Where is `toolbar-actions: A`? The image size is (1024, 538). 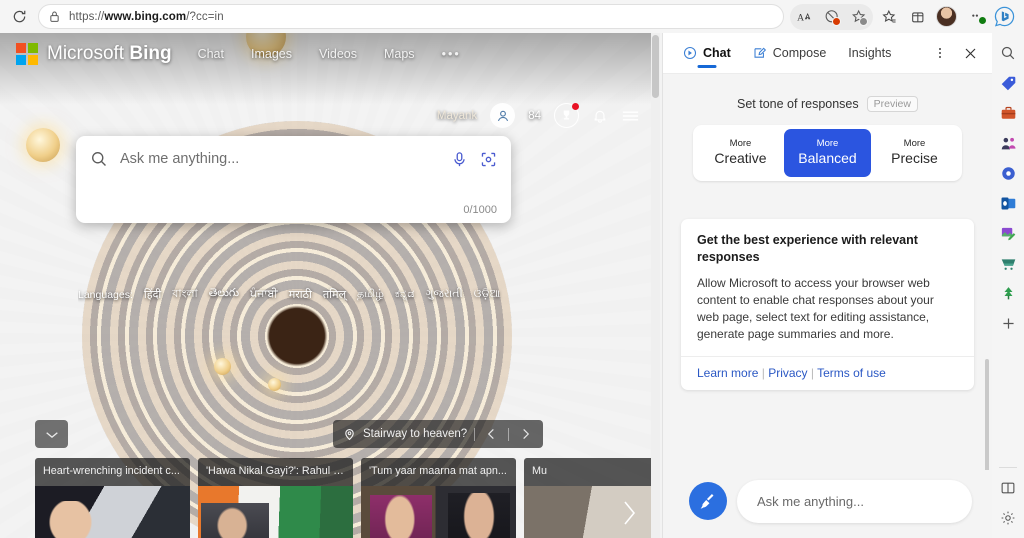 toolbar-actions: A is located at coordinates (904, 16).